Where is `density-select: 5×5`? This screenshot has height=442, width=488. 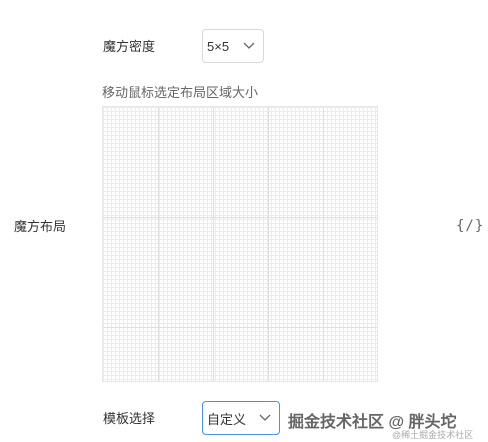 density-select: 5×5 is located at coordinates (233, 46).